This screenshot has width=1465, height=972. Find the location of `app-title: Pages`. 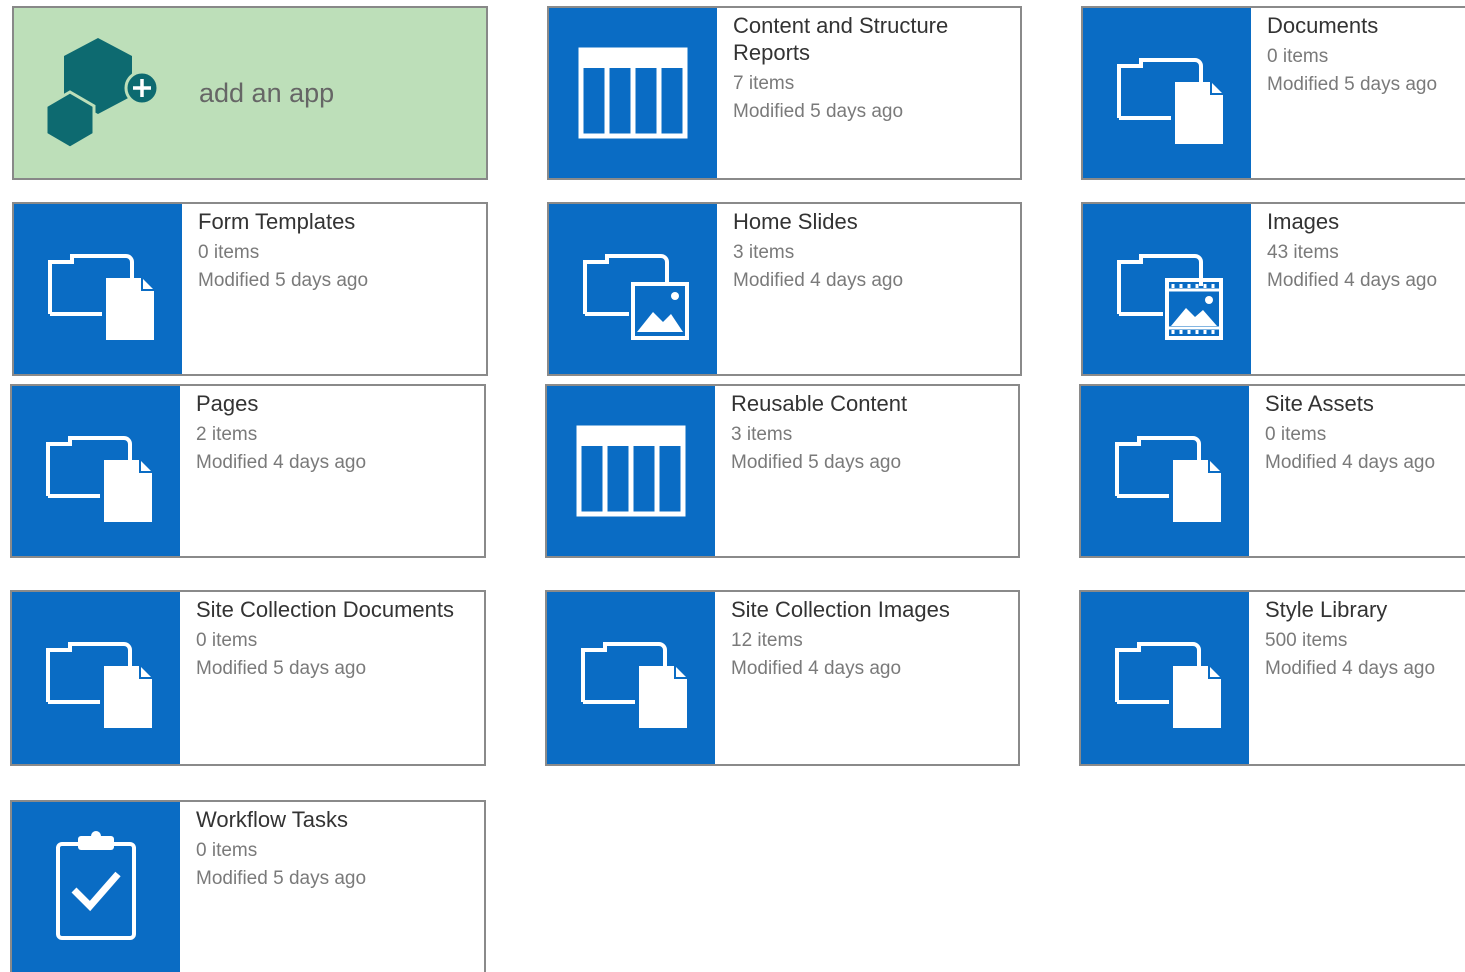

app-title: Pages is located at coordinates (336, 403).